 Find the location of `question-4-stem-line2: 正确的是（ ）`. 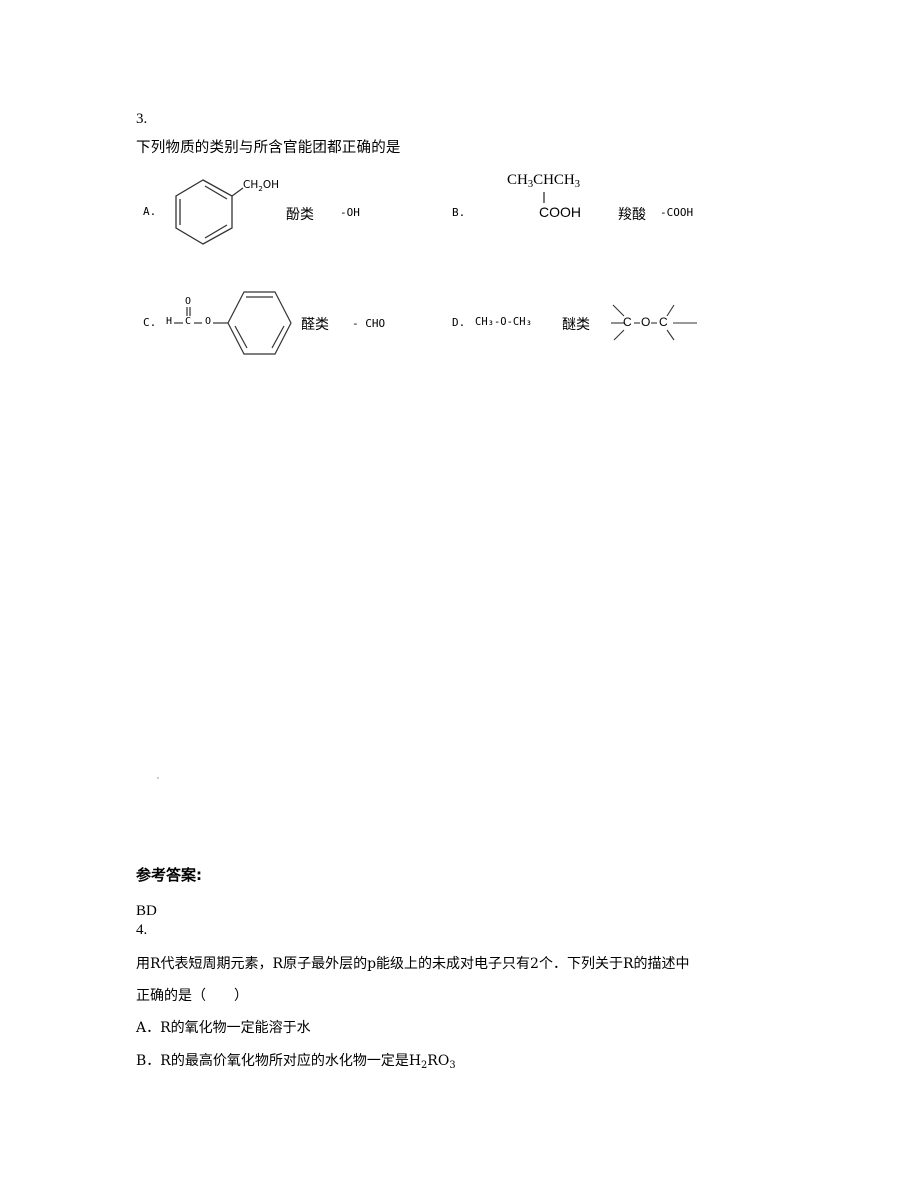

question-4-stem-line2: 正确的是（ ） is located at coordinates (192, 996).